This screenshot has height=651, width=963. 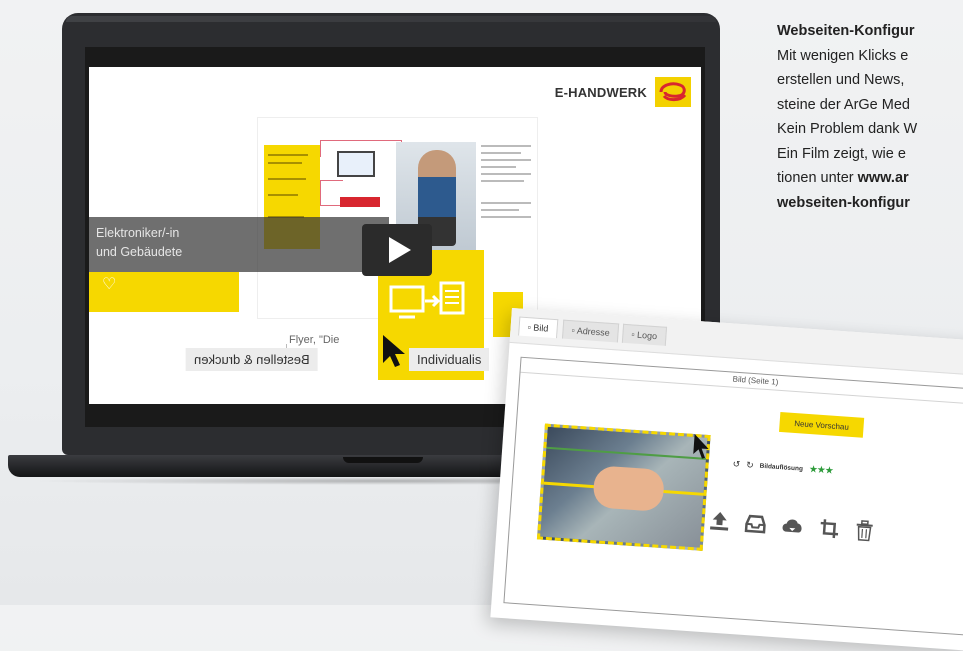 I want to click on flyer-red-label, so click(x=360, y=202).